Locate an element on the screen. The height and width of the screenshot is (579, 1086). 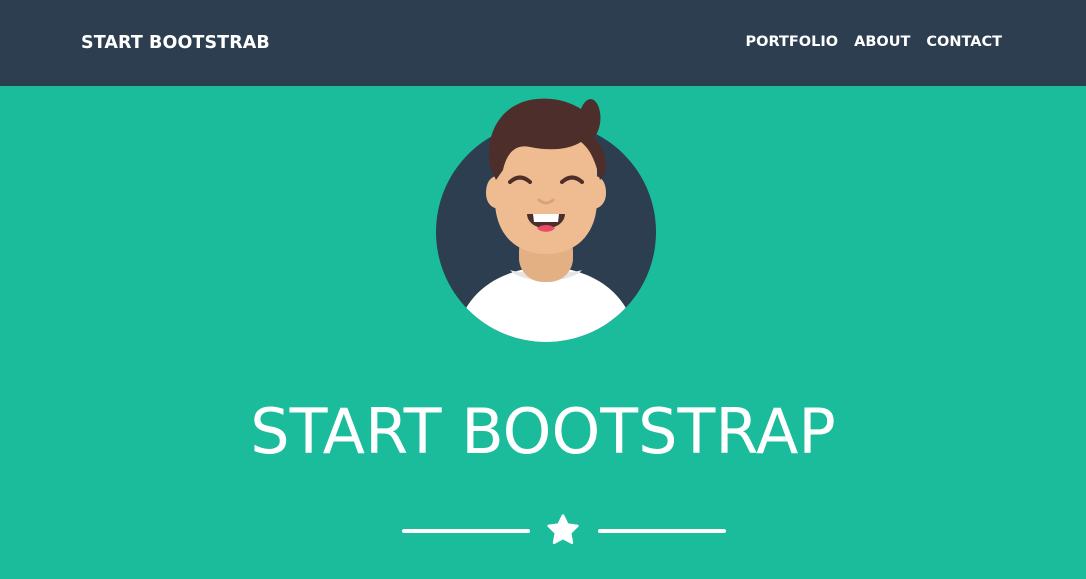
nav-links: PORTFOLIO ABOUT CONTACT is located at coordinates (874, 42).